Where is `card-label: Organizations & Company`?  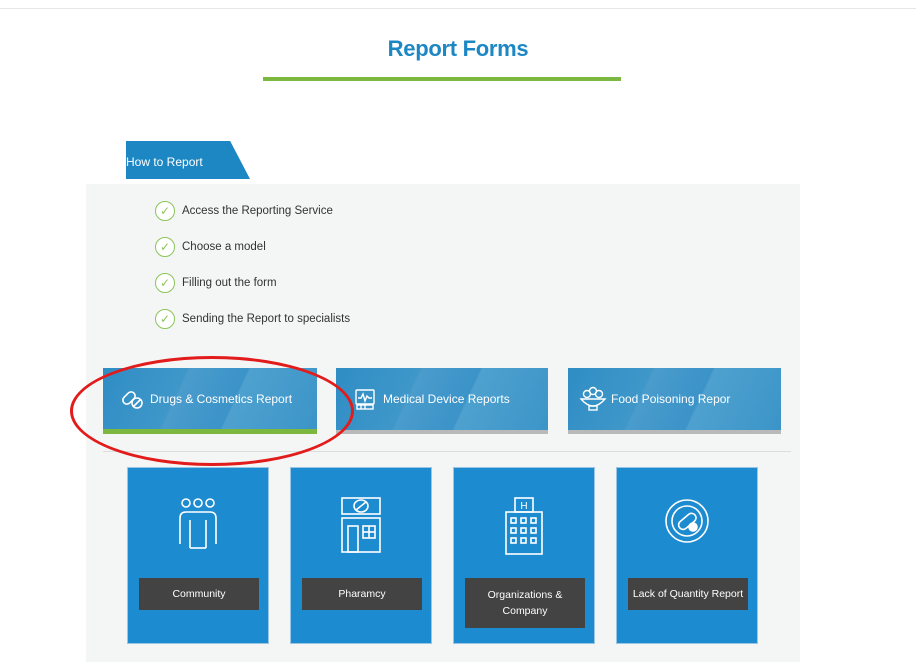 card-label: Organizations & Company is located at coordinates (525, 603).